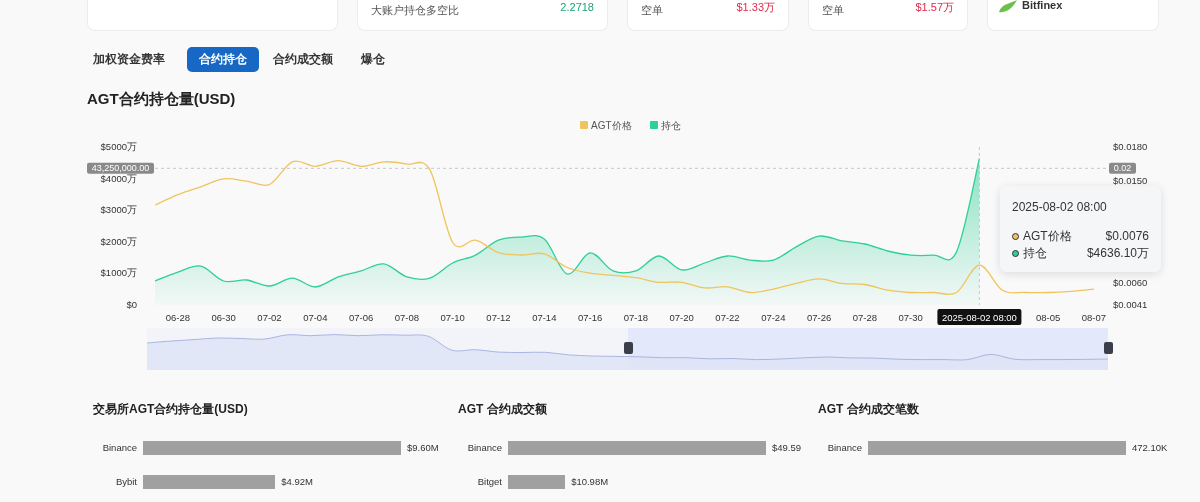  What do you see at coordinates (118, 241) in the screenshot?
I see `y-axis-label: $2000万` at bounding box center [118, 241].